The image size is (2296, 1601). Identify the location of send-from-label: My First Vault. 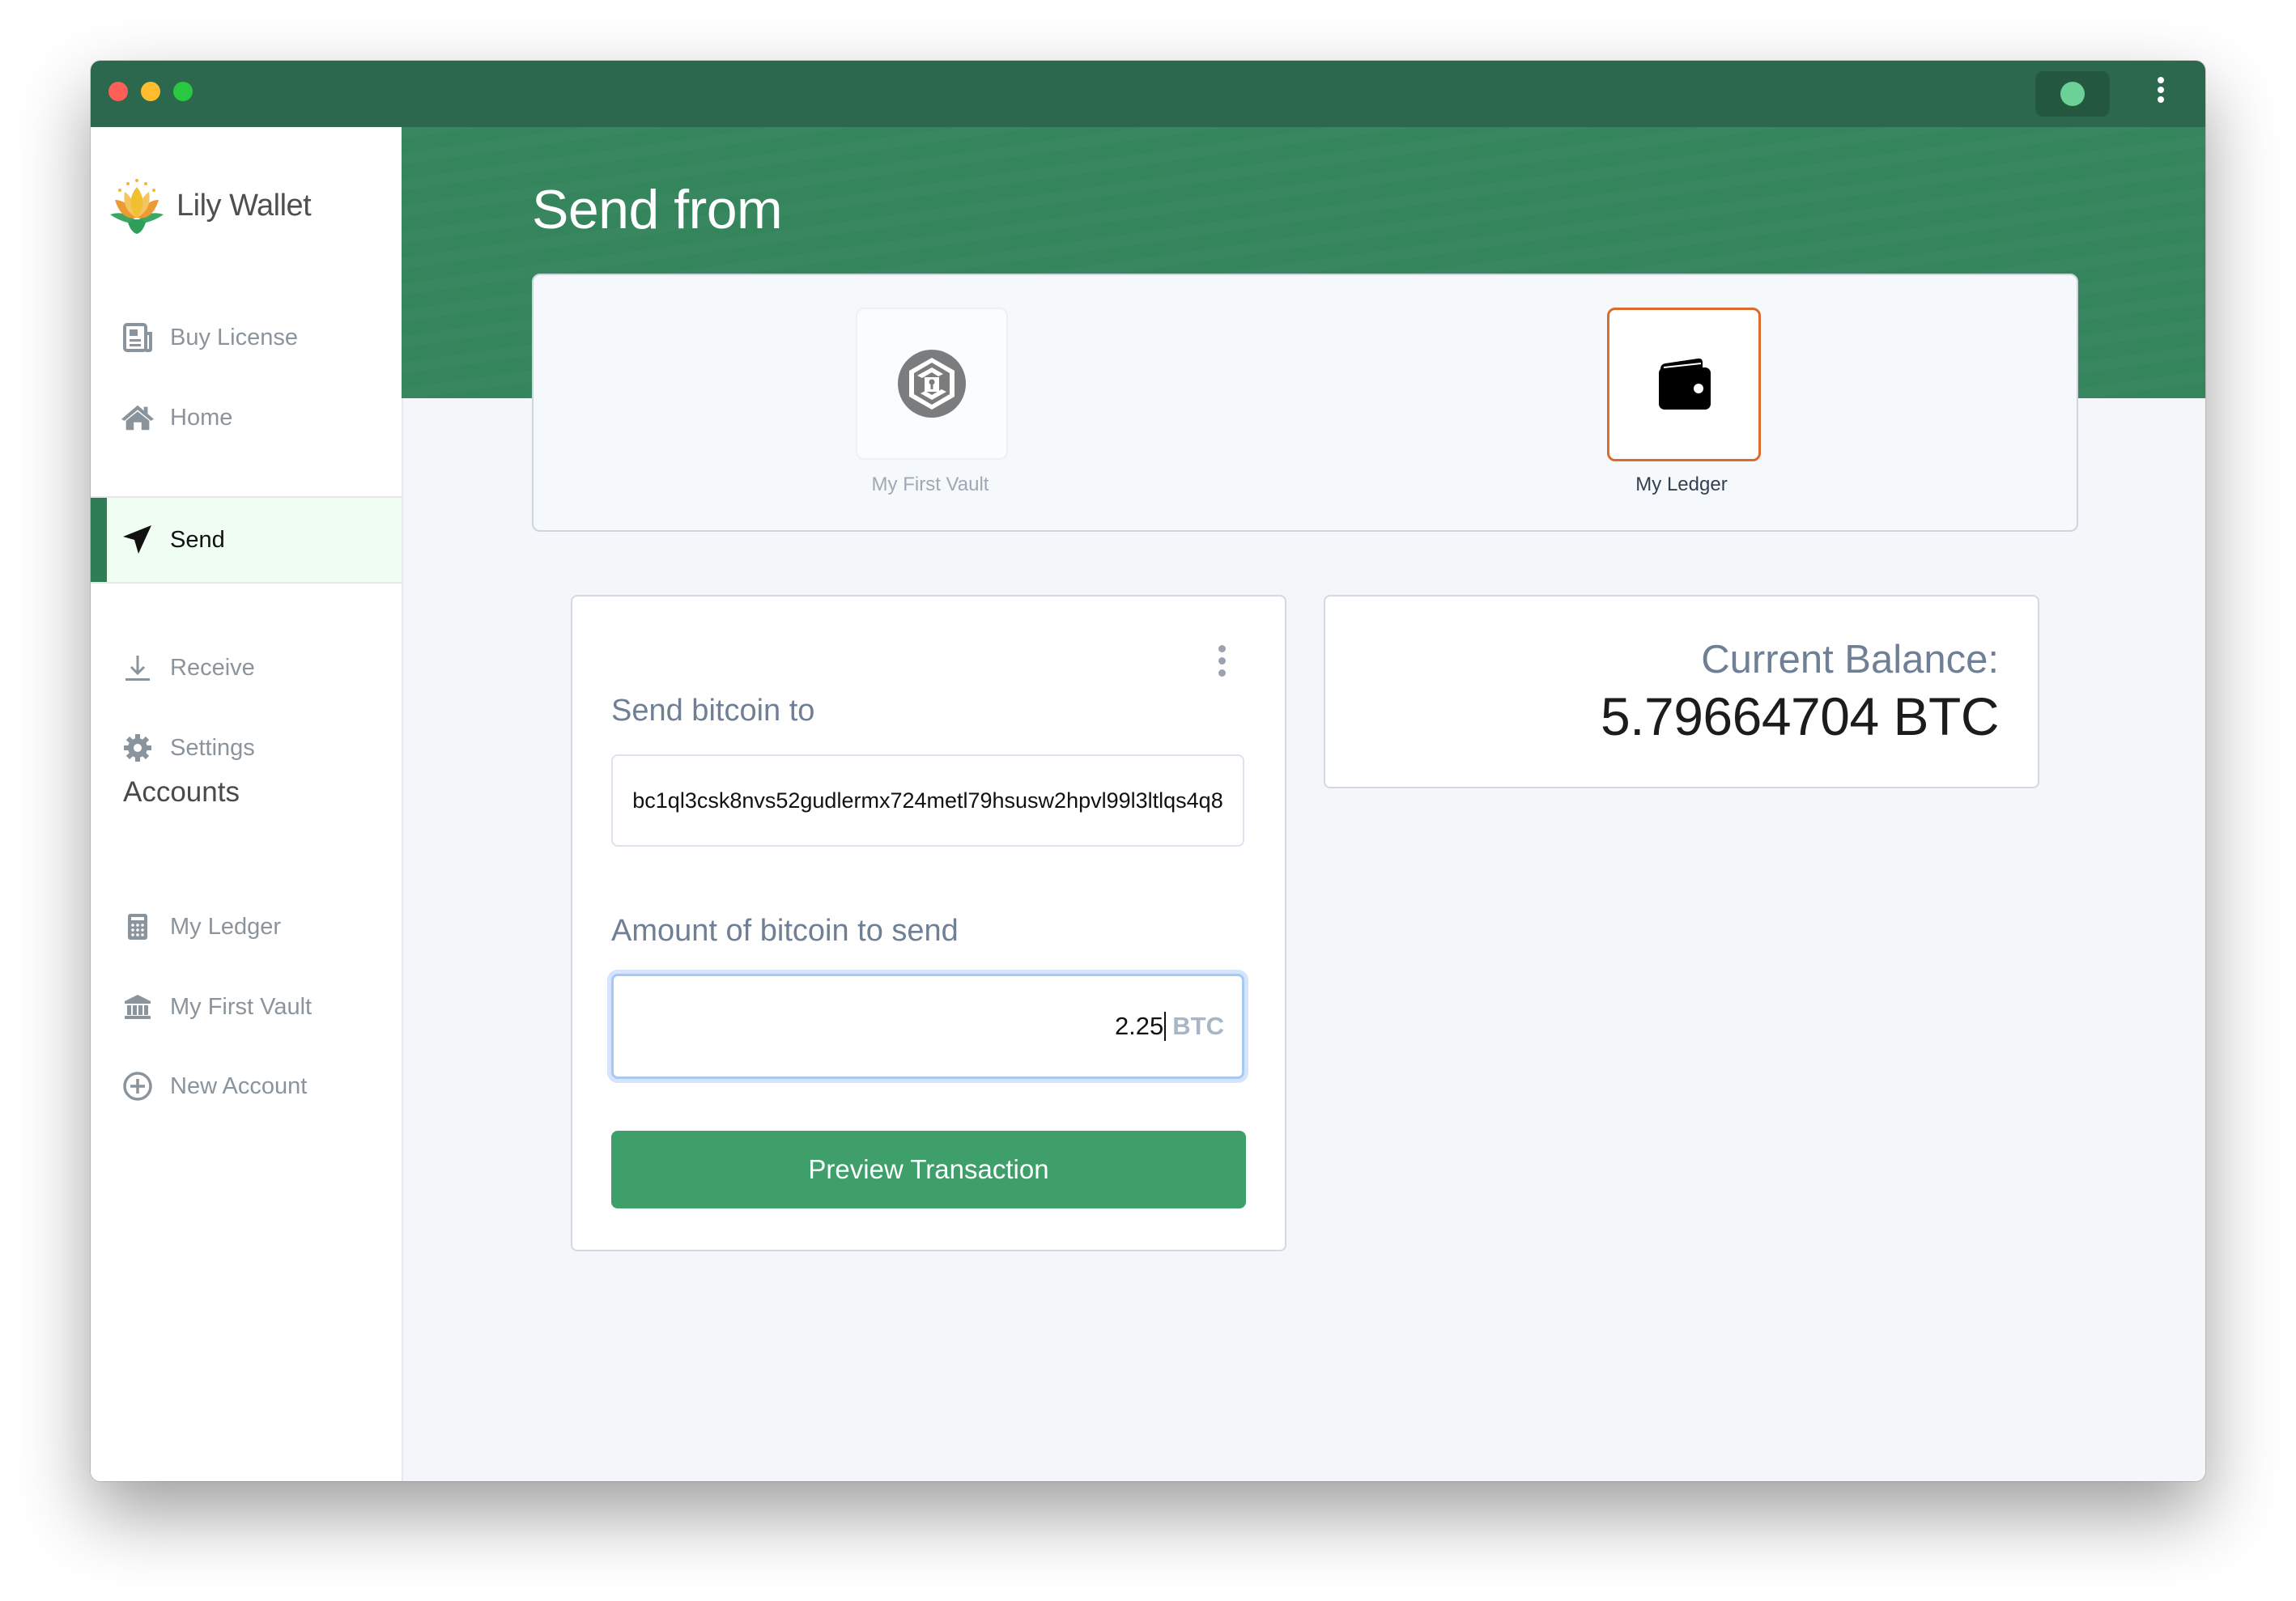
(930, 484).